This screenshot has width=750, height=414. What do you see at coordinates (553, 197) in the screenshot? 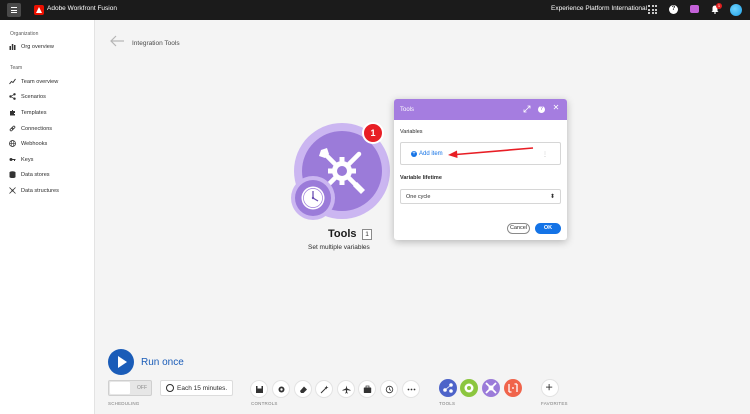
I see `select-arrows-icon: ⬍` at bounding box center [553, 197].